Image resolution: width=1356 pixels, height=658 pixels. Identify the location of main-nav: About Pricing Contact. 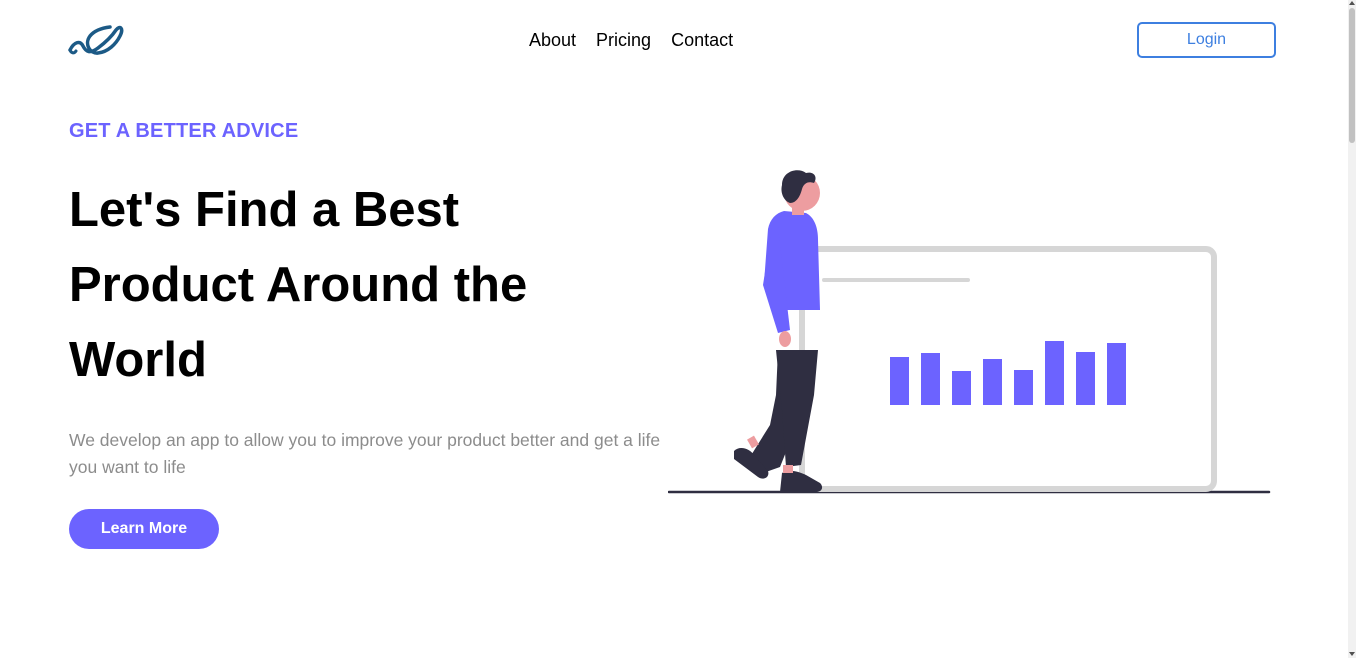
(631, 40).